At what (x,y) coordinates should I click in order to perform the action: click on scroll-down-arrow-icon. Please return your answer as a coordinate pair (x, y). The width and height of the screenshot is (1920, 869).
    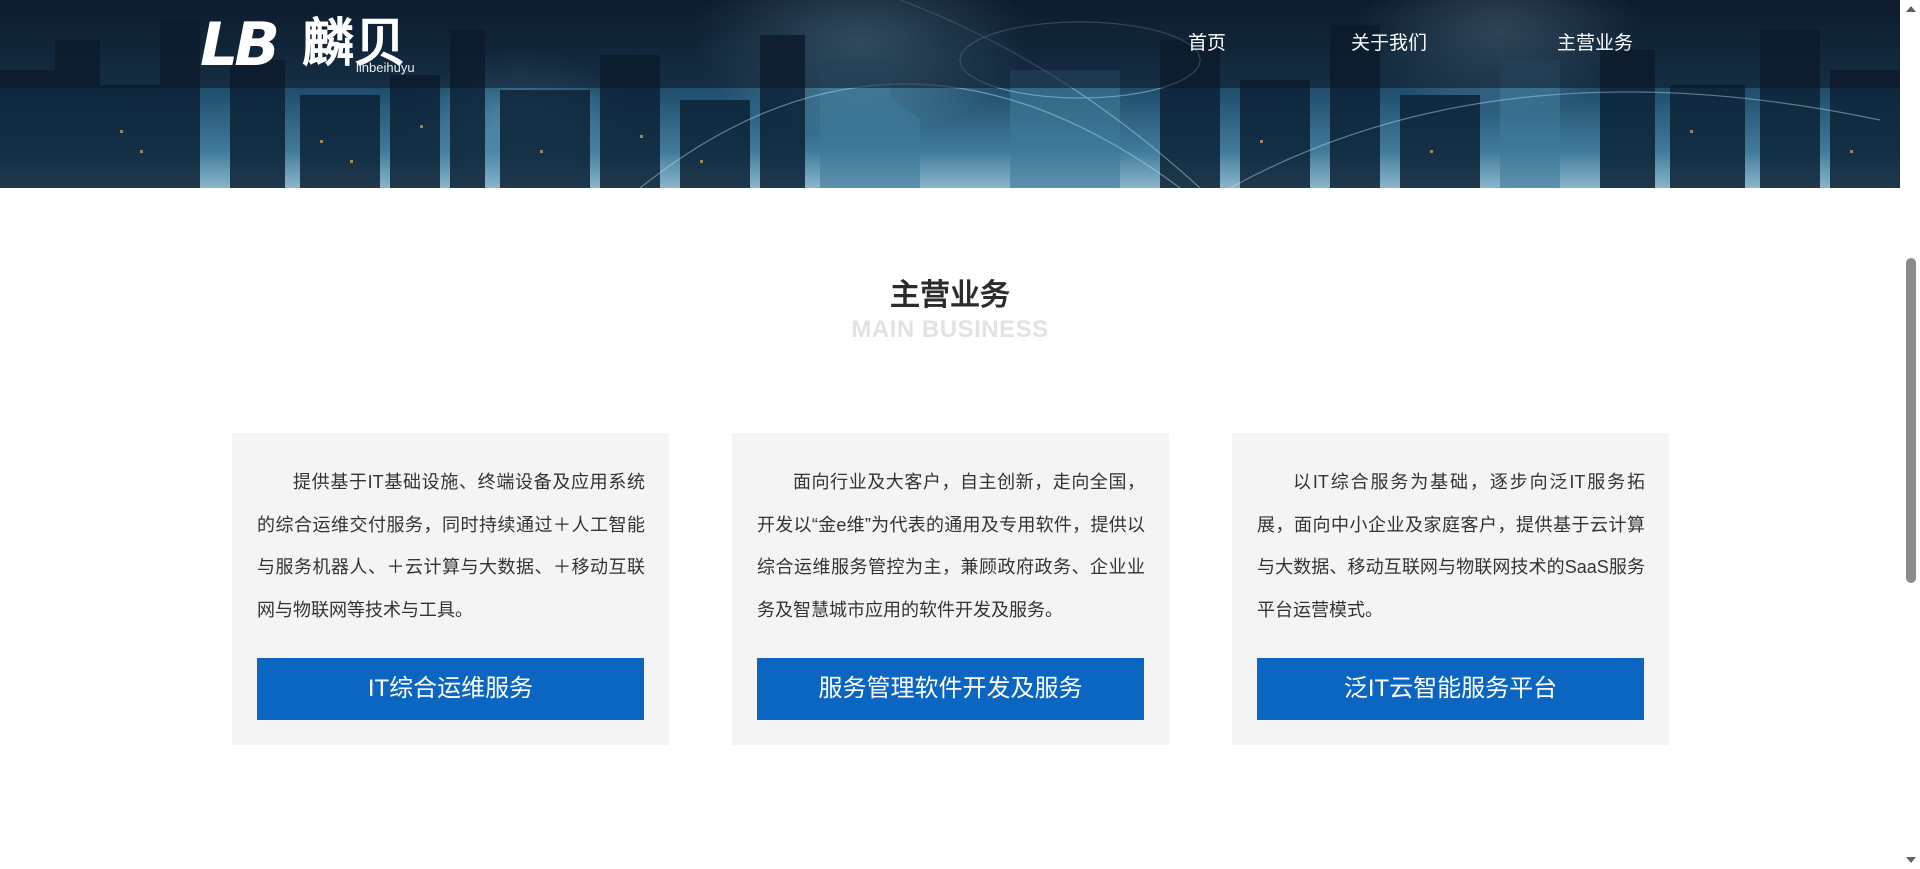
    Looking at the image, I should click on (1911, 860).